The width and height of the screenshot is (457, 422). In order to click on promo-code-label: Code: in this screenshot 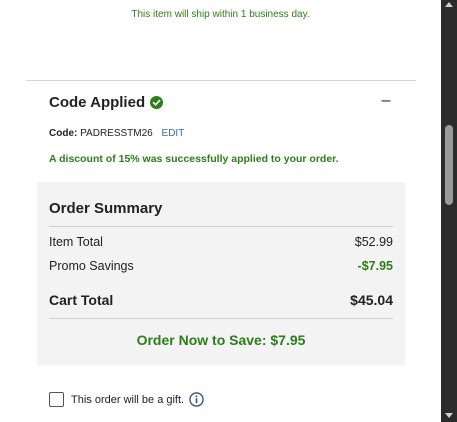, I will do `click(63, 133)`.